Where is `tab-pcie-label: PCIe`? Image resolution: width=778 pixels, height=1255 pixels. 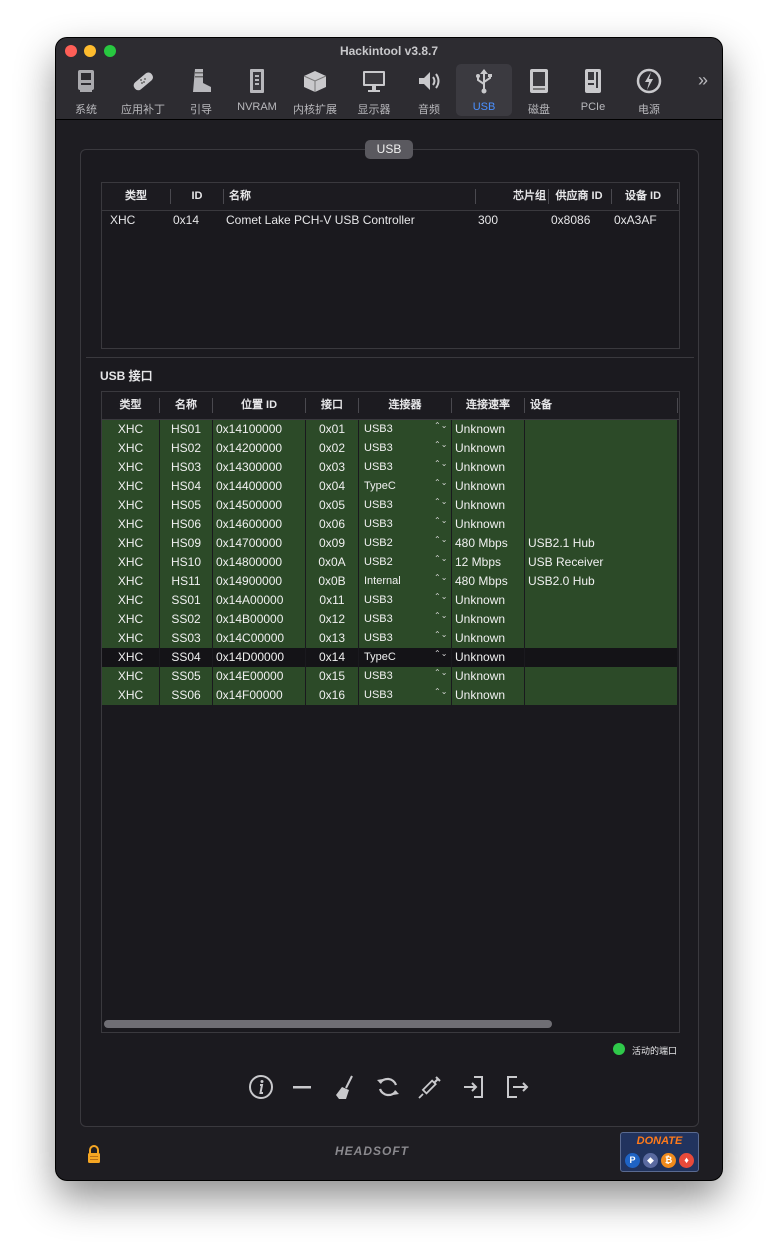
tab-pcie-label: PCIe is located at coordinates (593, 107).